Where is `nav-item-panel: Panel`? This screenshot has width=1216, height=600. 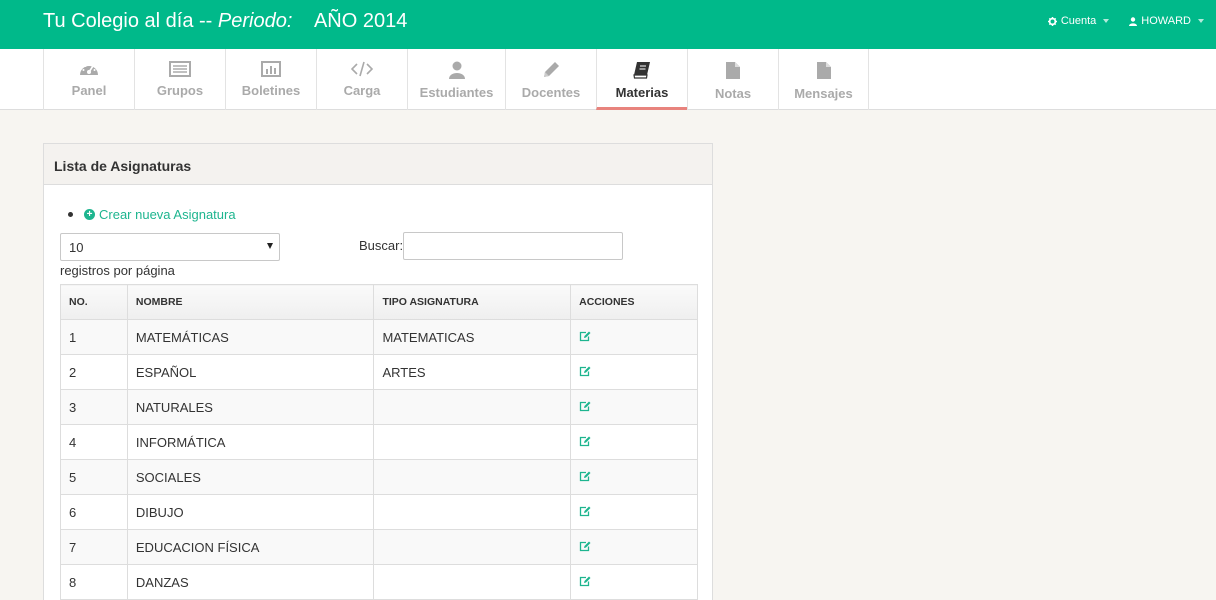
nav-item-panel: Panel is located at coordinates (88, 79).